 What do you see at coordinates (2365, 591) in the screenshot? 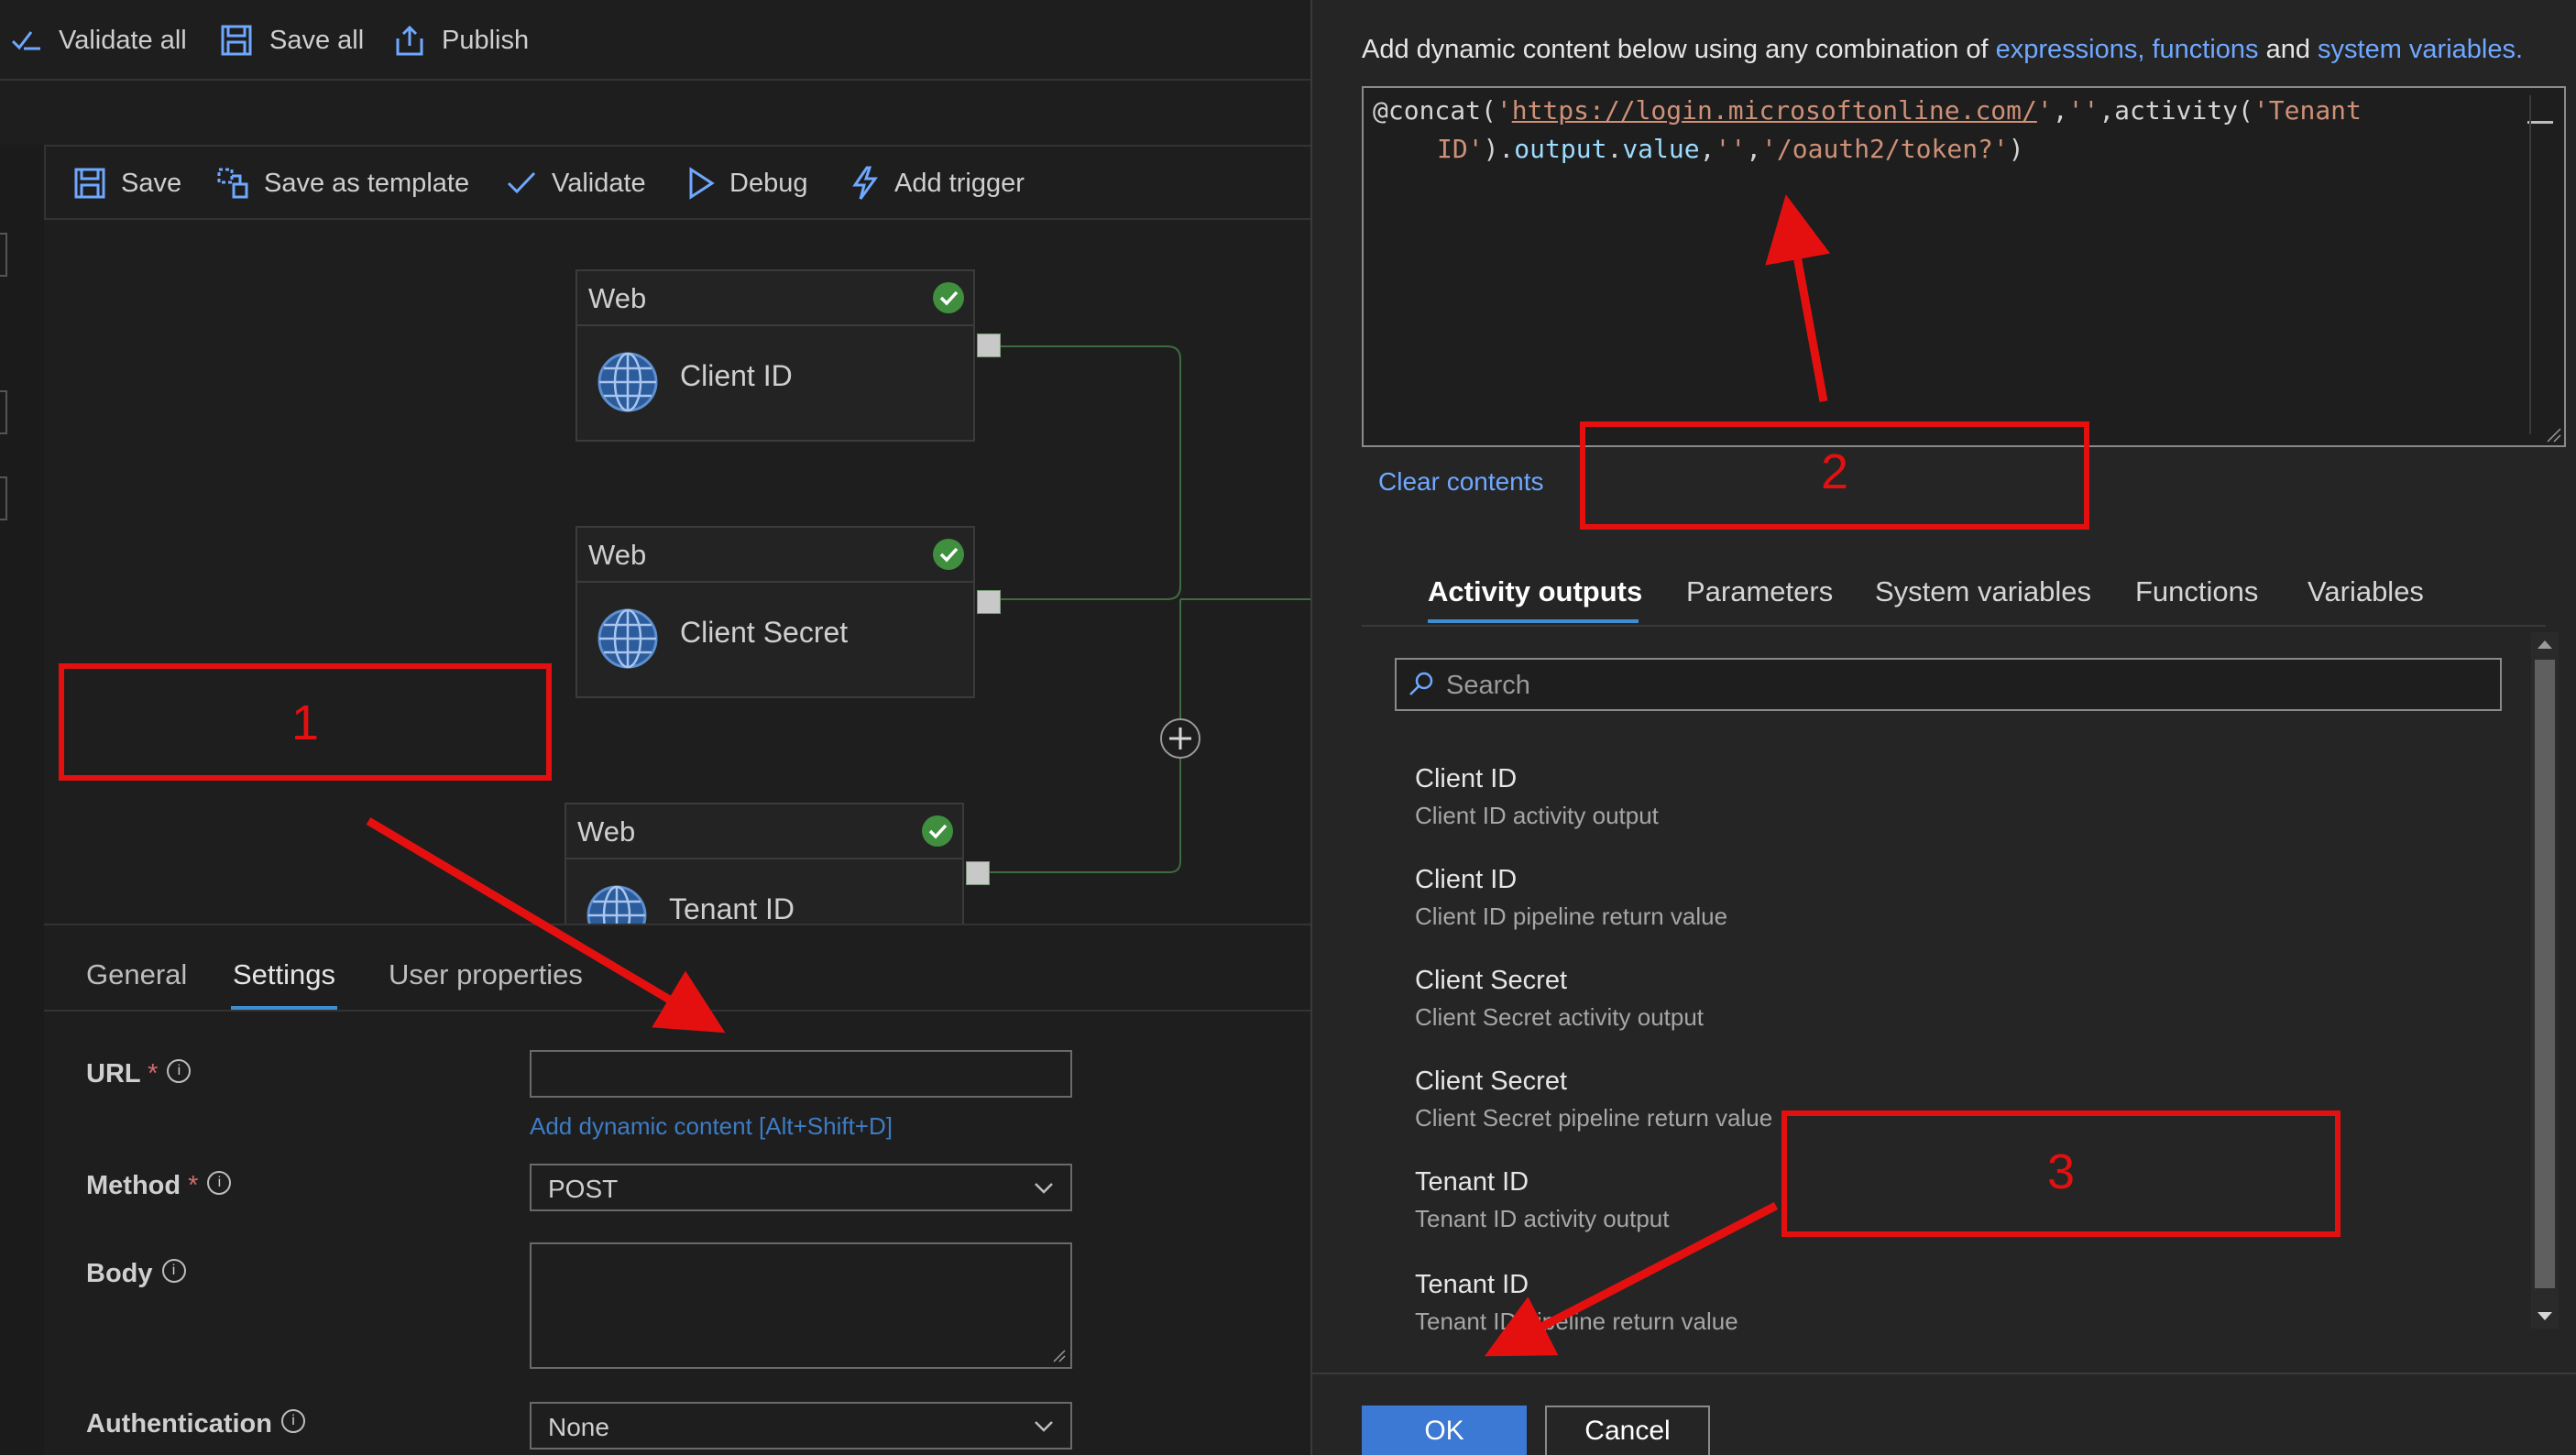
I see `tab-variables: Variables` at bounding box center [2365, 591].